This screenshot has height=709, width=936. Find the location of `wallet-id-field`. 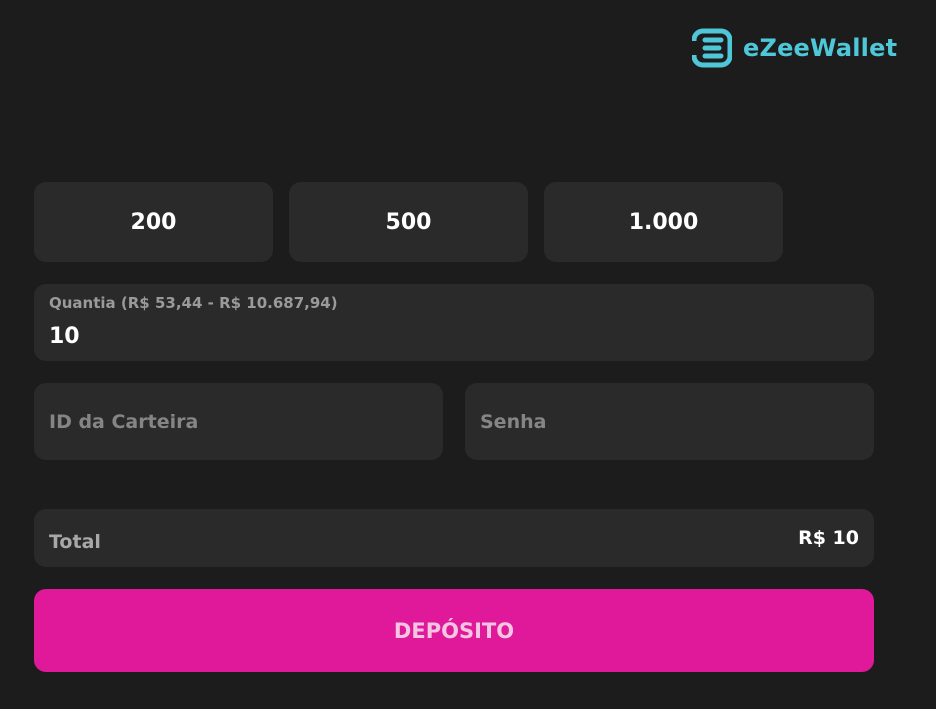

wallet-id-field is located at coordinates (238, 421).